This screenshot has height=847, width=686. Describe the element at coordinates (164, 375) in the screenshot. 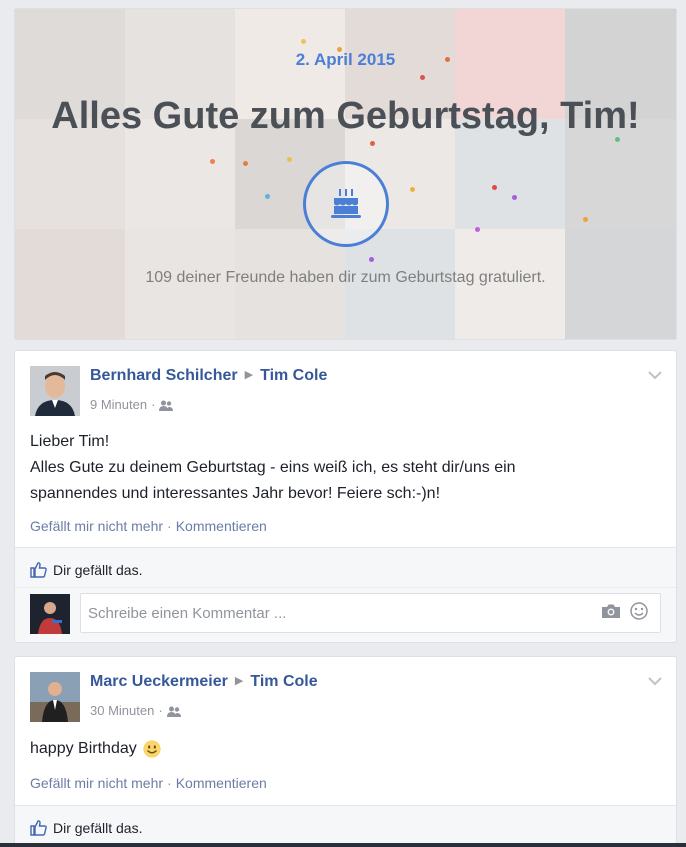

I see `author-link: Bernhard Schilcher` at that location.